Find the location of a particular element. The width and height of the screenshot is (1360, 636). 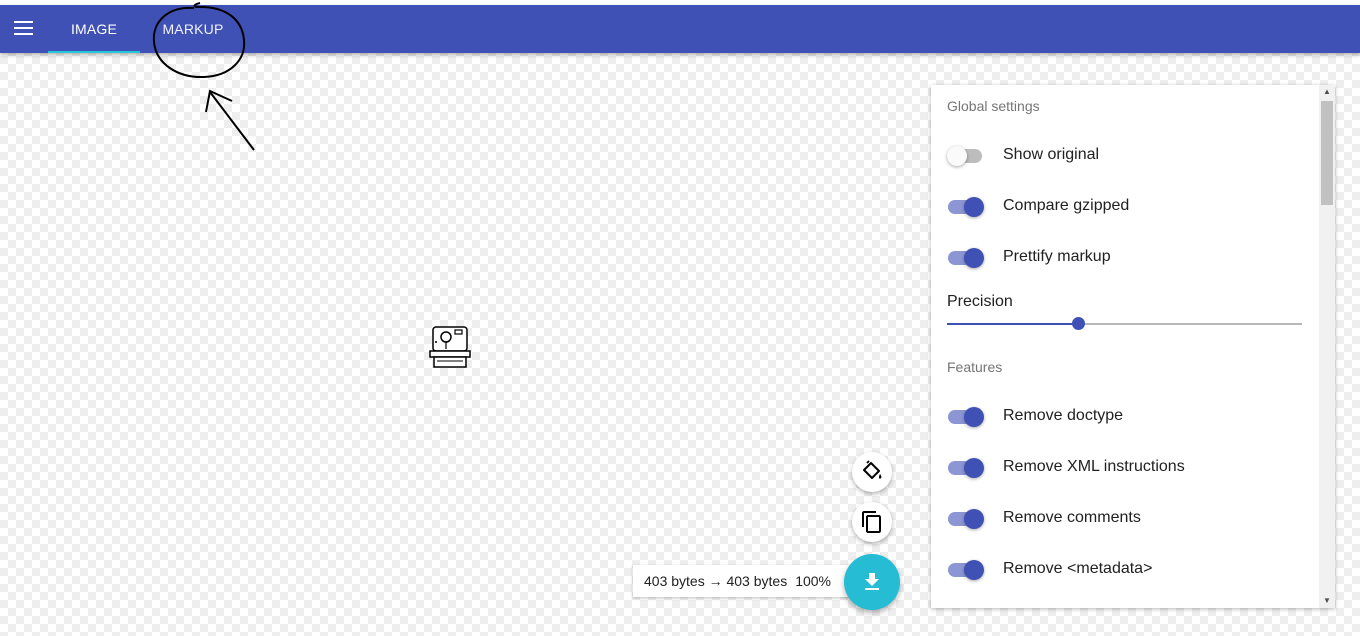

show-original-toggle-row: Show original is located at coordinates (1127, 156).